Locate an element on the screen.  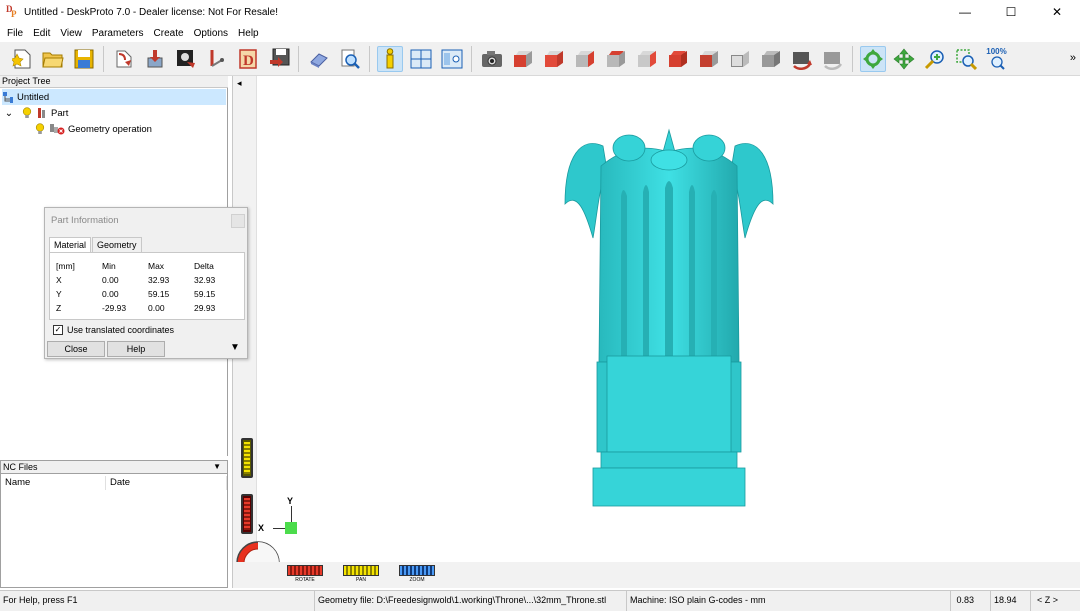
view-wire-button is located at coordinates (740, 59).